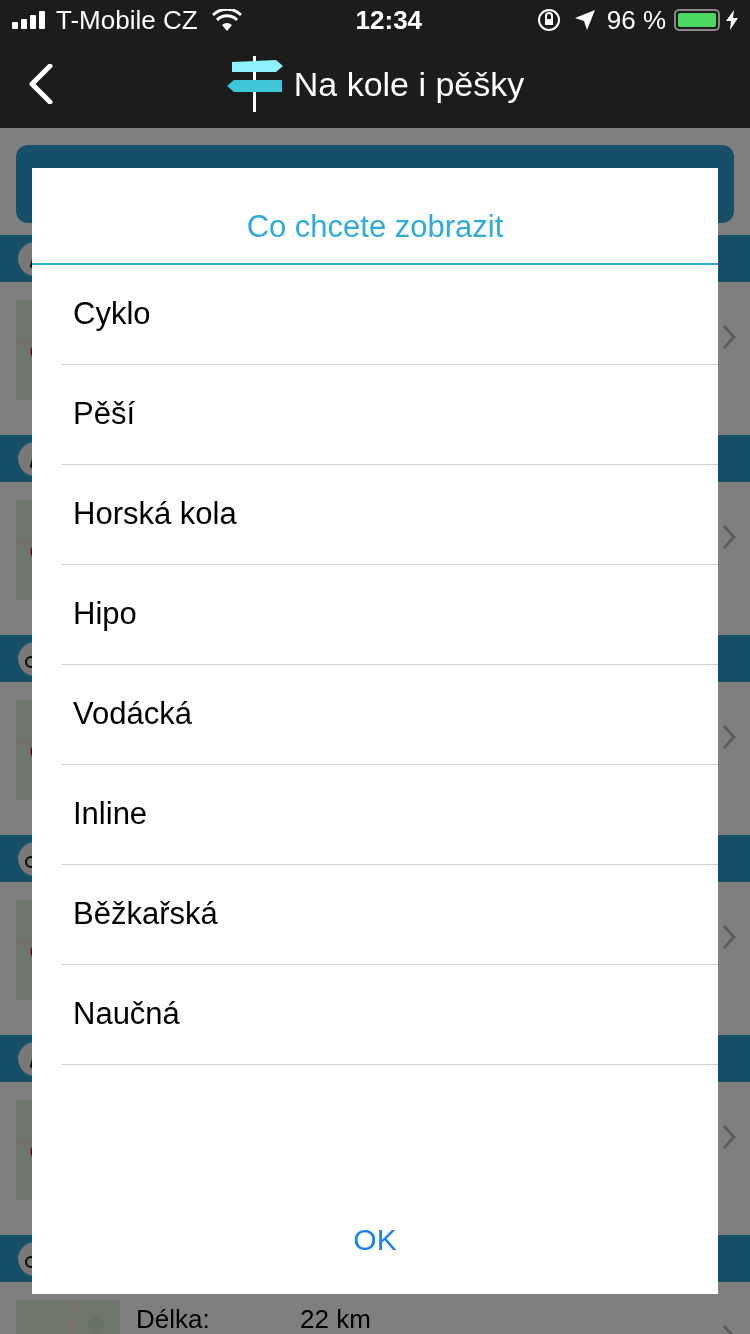 The image size is (750, 1334). I want to click on carrier-name: T-Mobile CZ, so click(127, 20).